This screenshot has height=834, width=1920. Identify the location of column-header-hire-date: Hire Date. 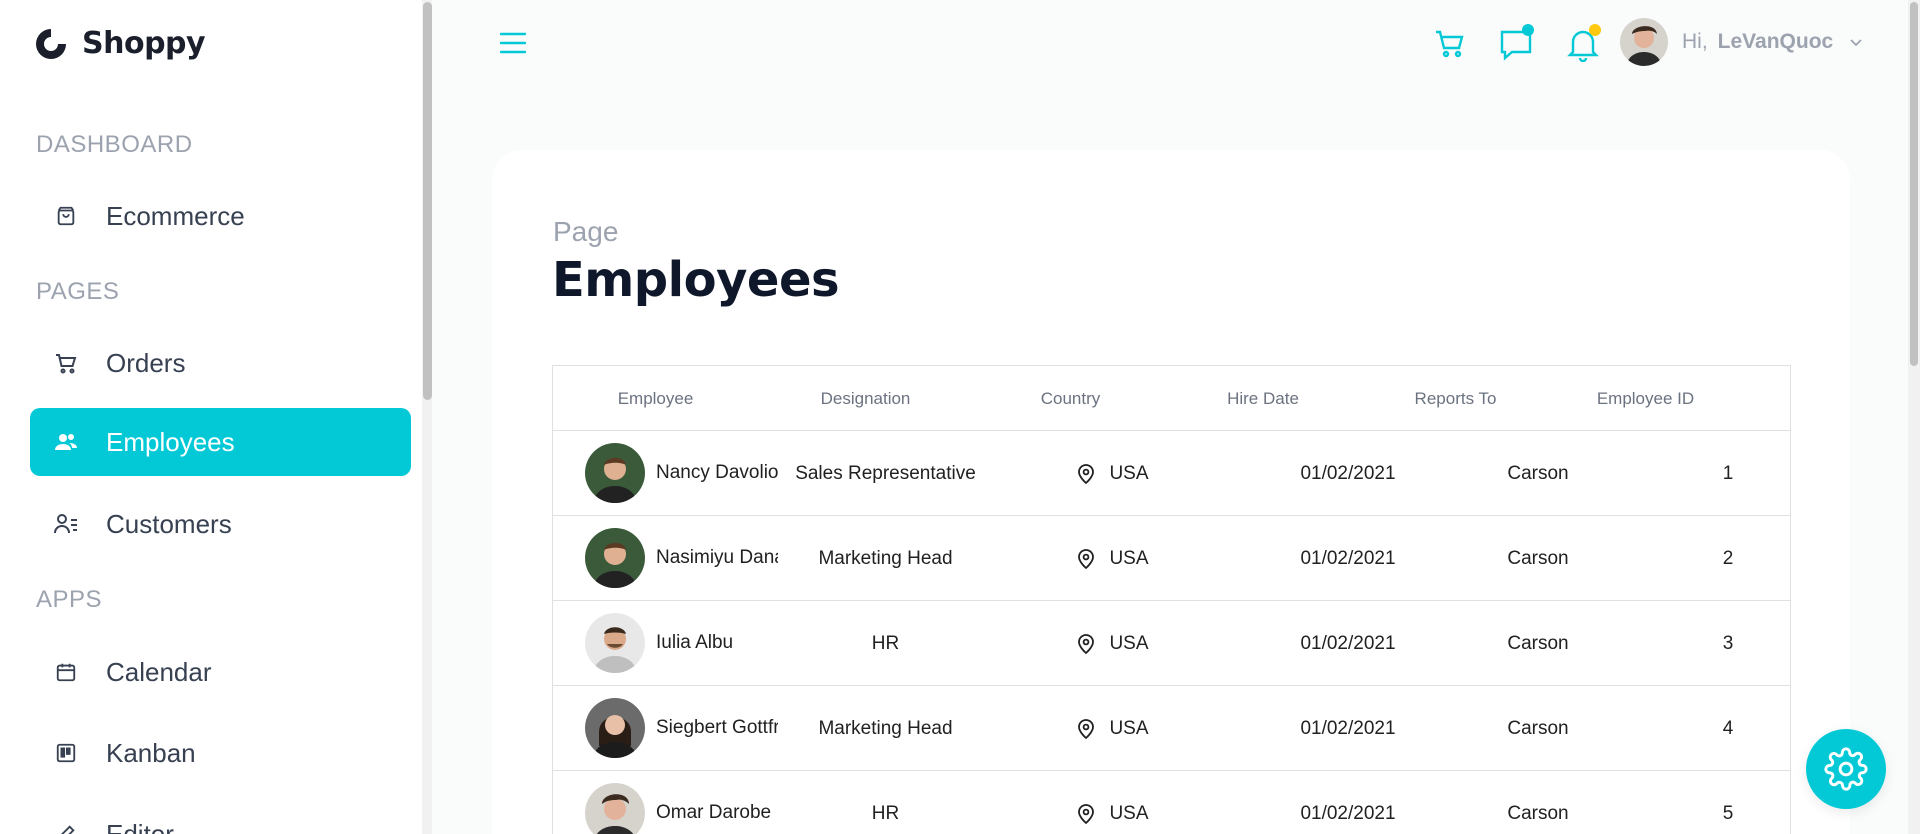
(1263, 398).